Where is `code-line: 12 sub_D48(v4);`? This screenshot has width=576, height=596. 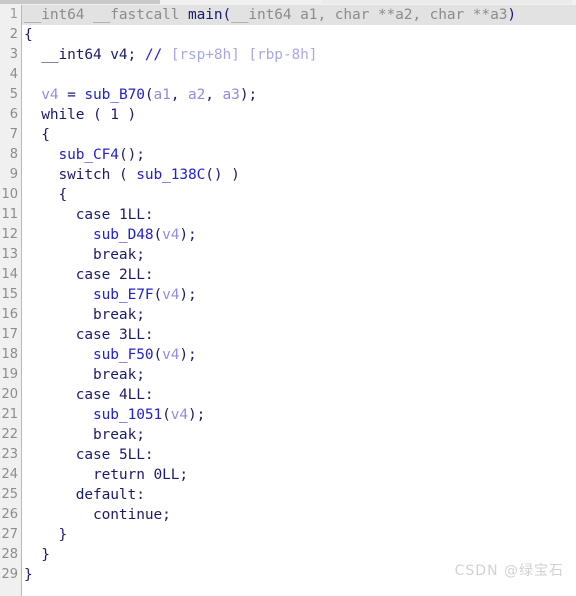
code-line: 12 sub_D48(v4); is located at coordinates (288, 235).